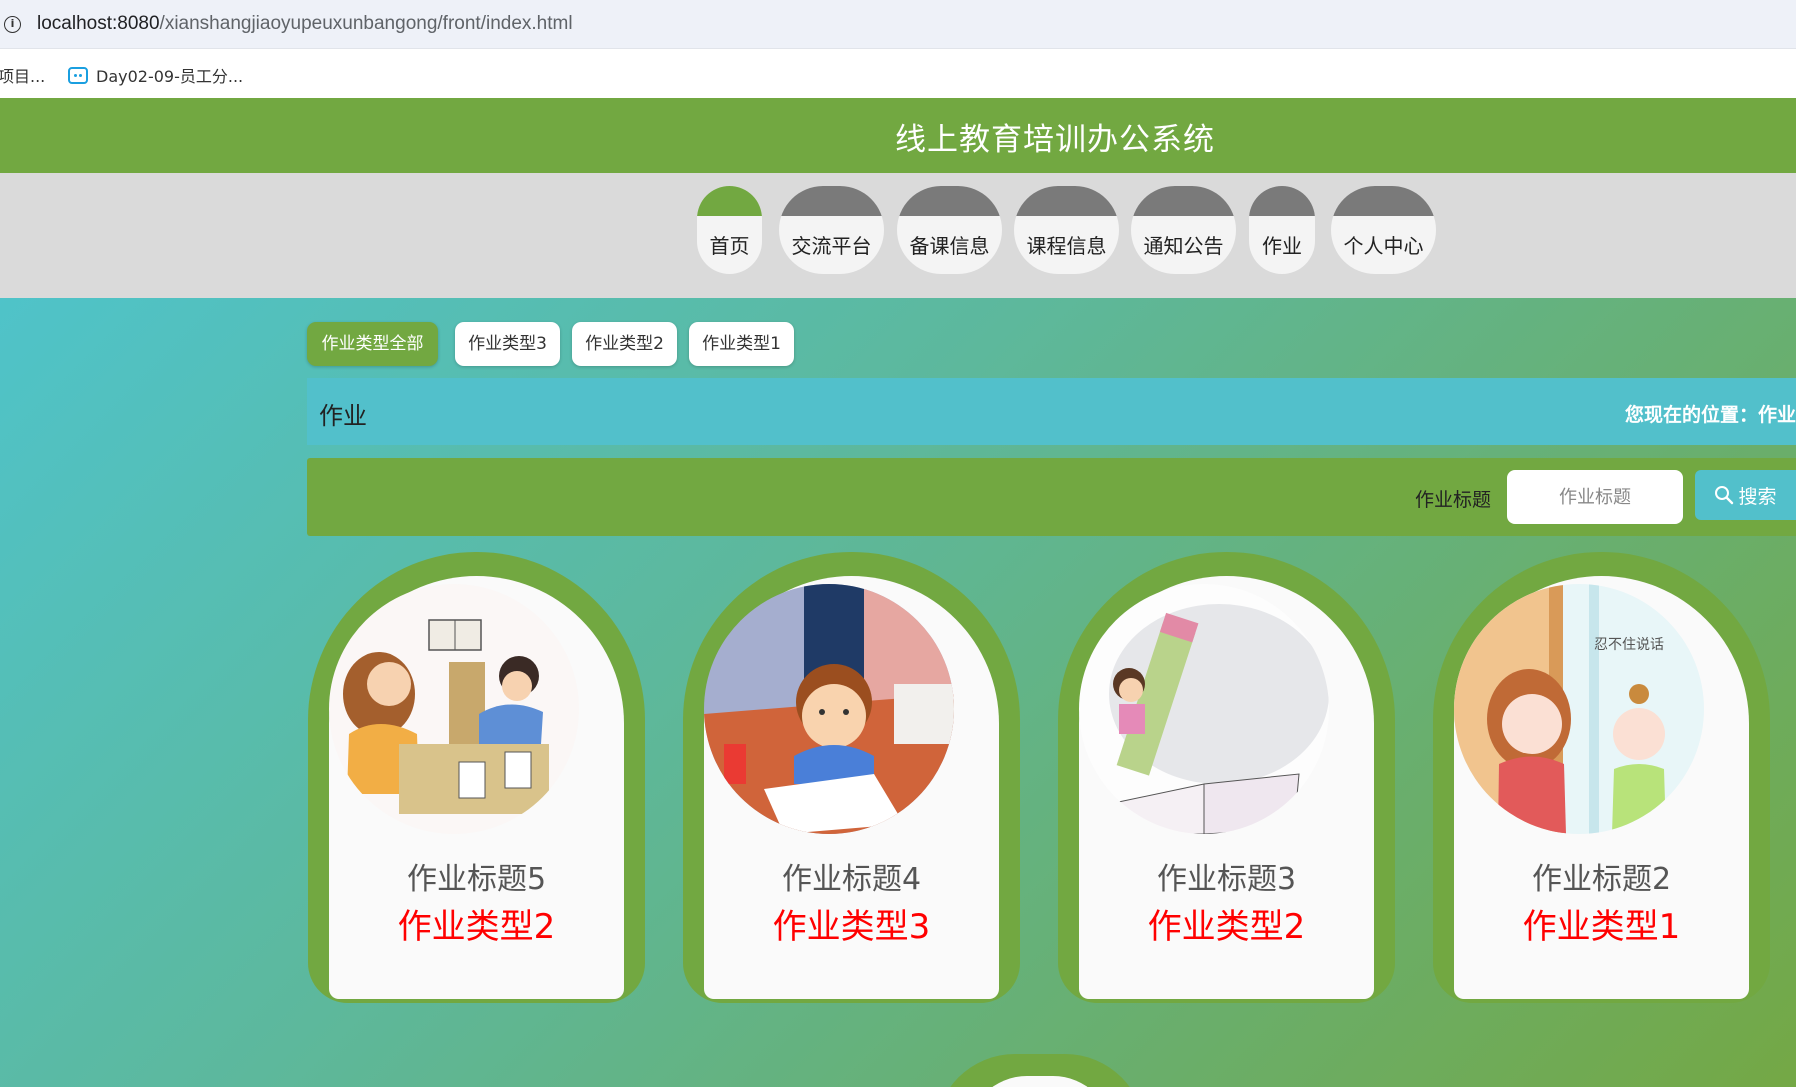 The image size is (1796, 1087). What do you see at coordinates (1629, 645) in the screenshot?
I see `svg-text: 忍不住说话` at bounding box center [1629, 645].